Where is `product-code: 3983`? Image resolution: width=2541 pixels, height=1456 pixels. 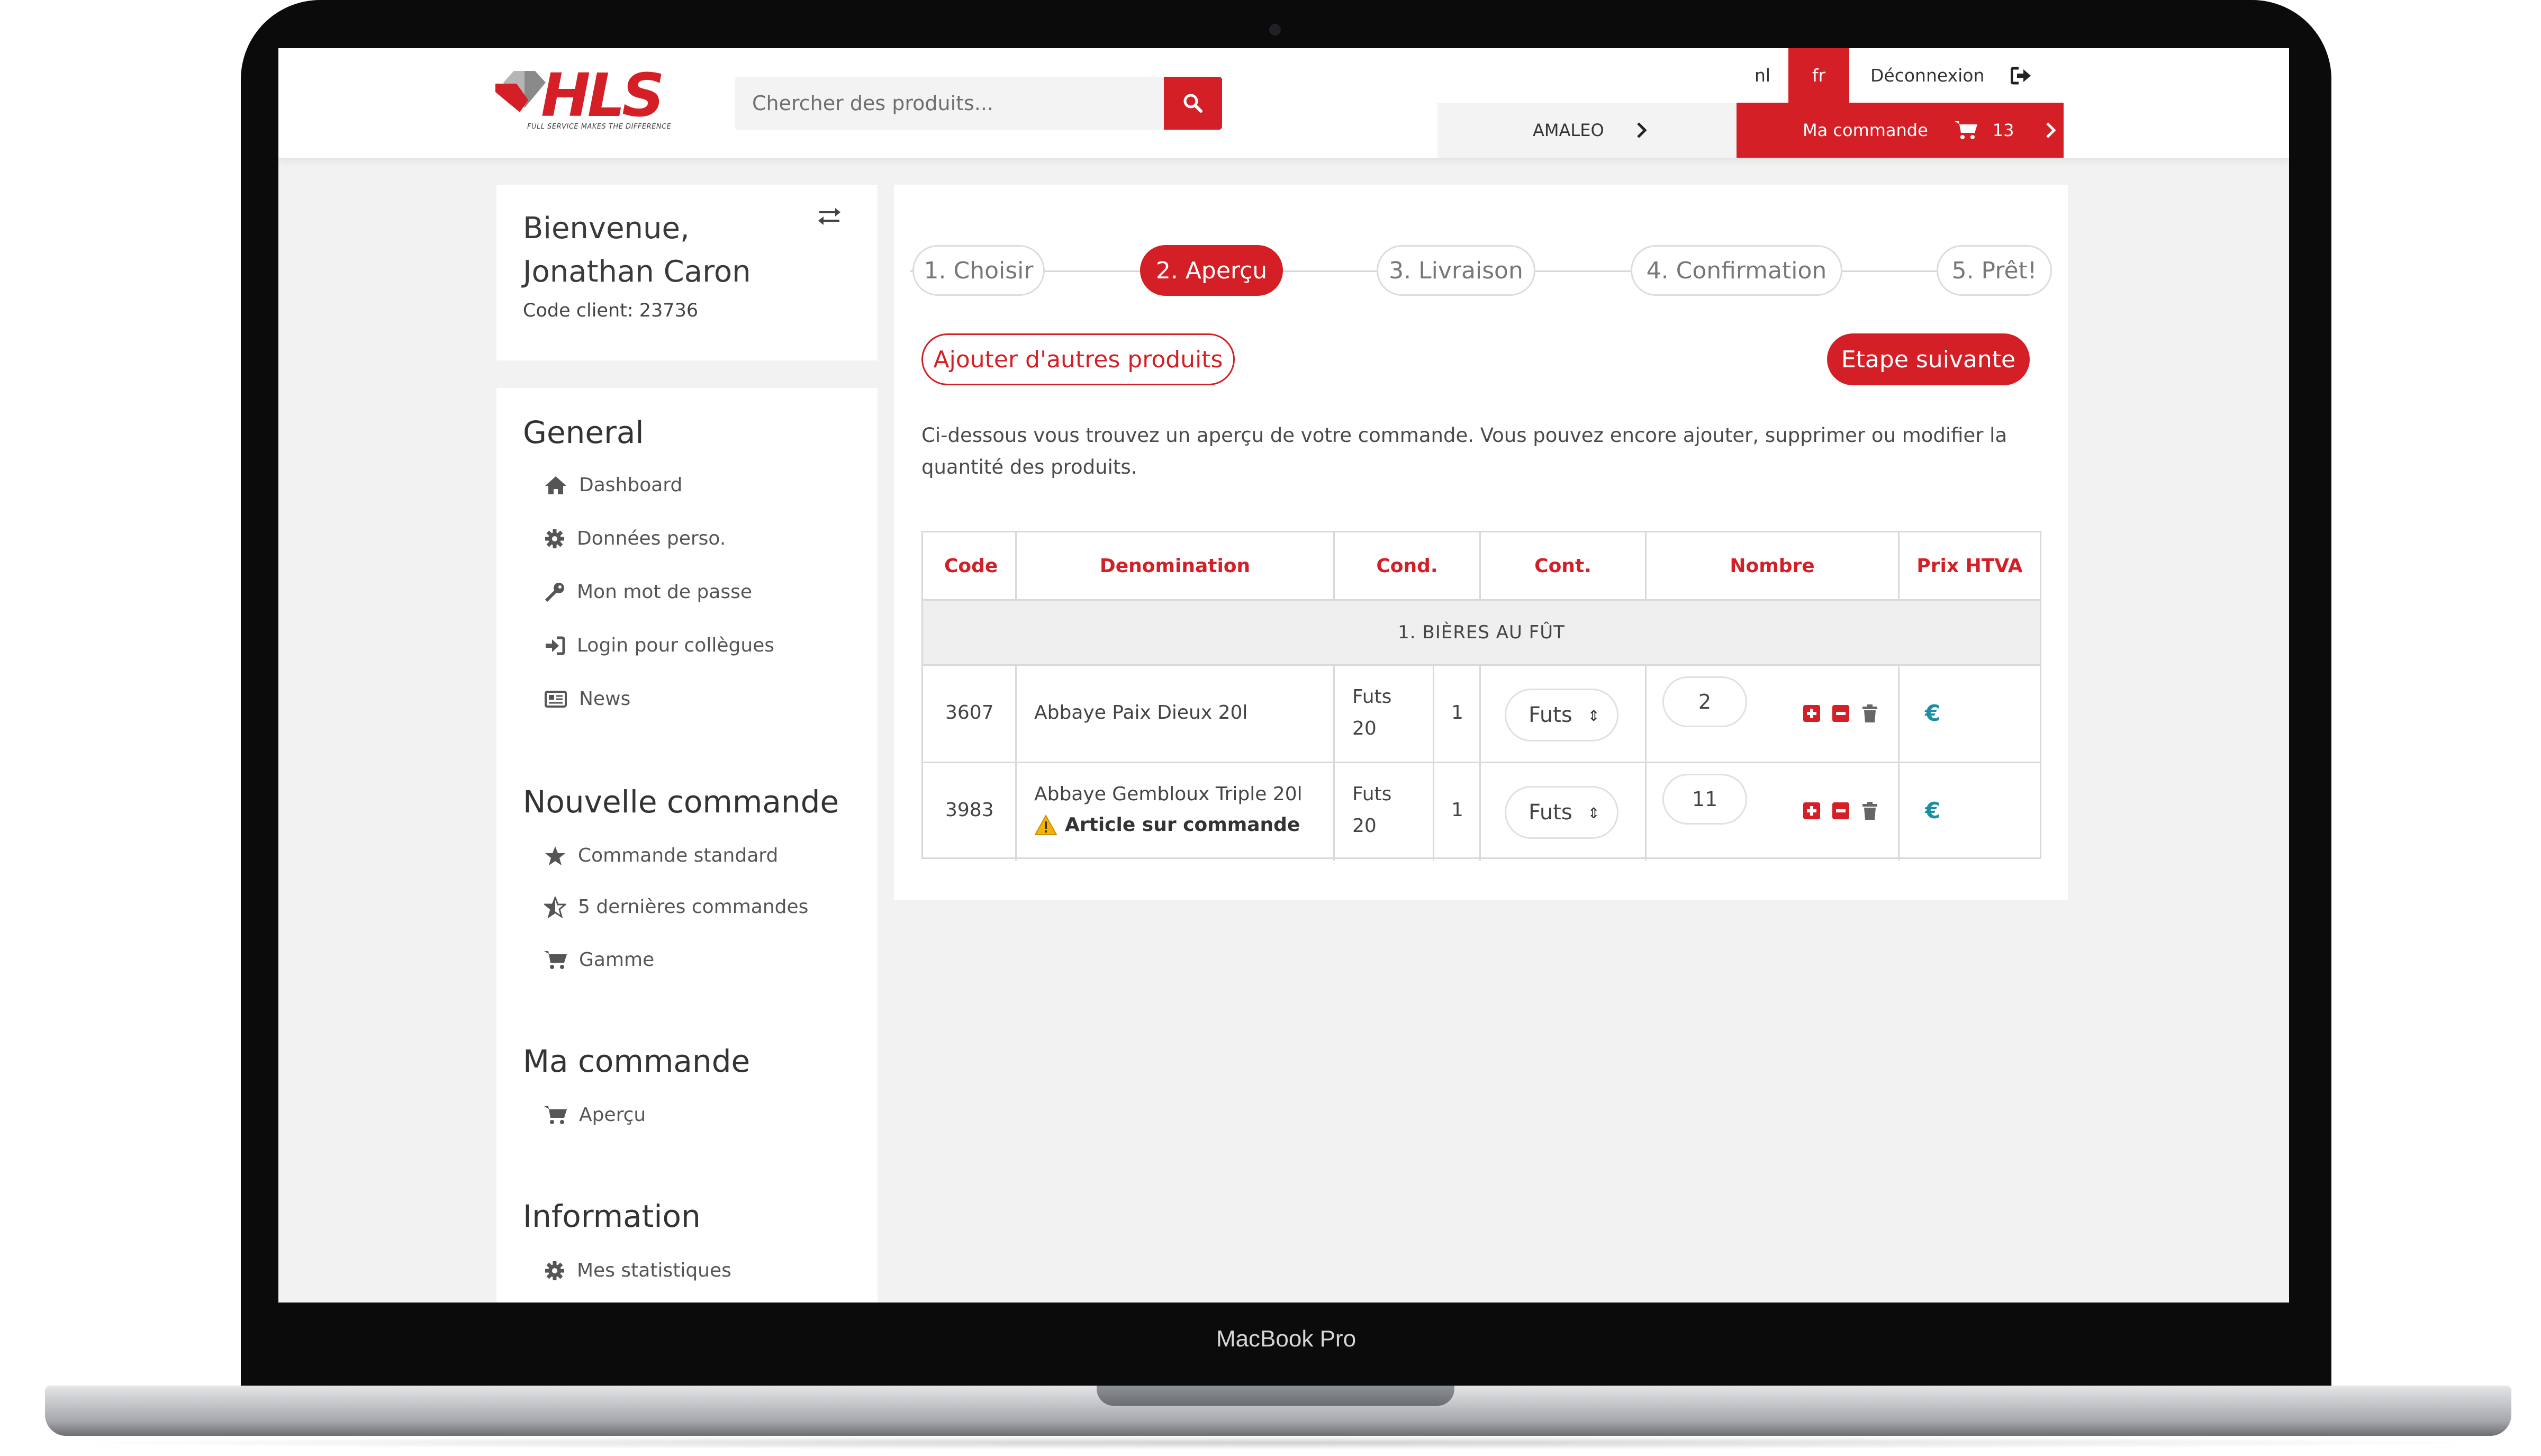
product-code: 3983 is located at coordinates (969, 810).